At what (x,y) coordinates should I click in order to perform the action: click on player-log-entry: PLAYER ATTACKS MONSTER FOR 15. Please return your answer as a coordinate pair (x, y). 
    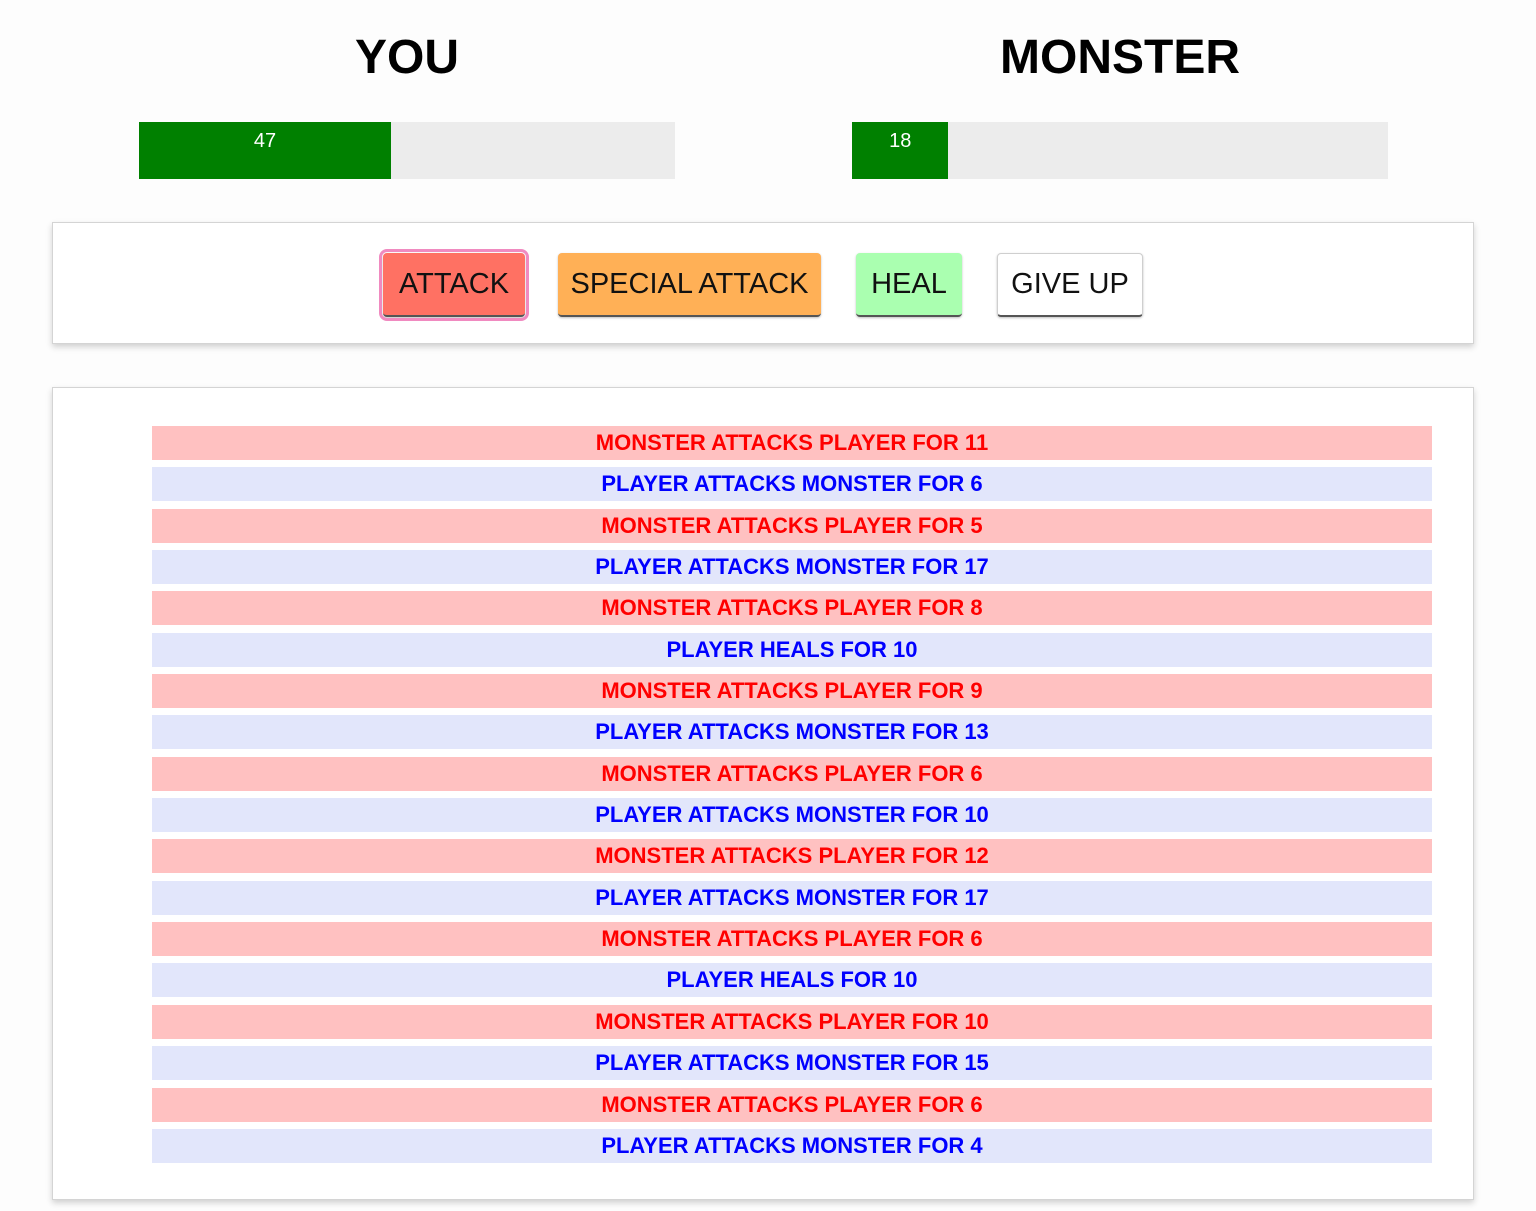
    Looking at the image, I should click on (792, 1063).